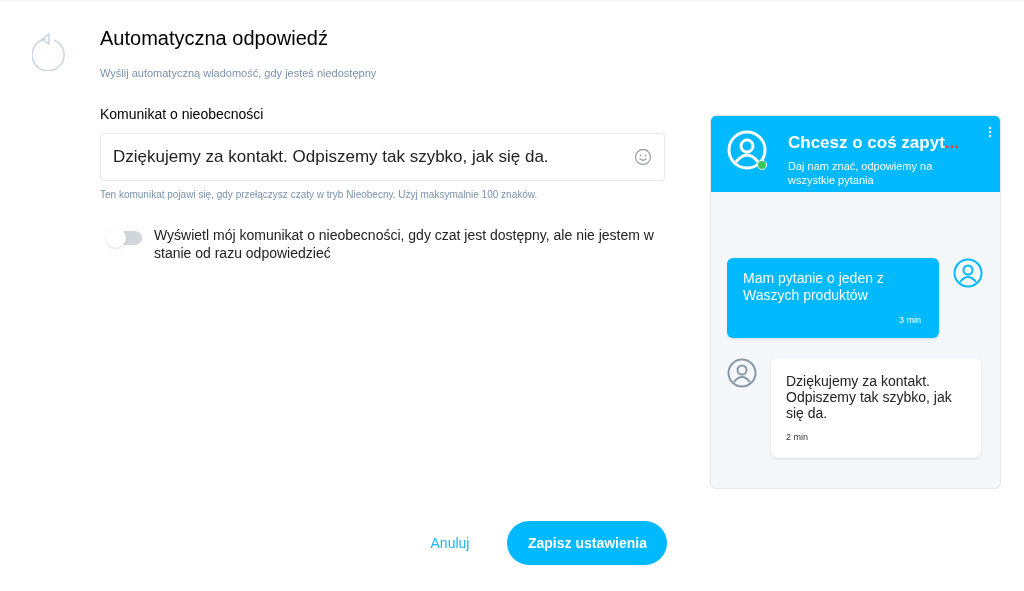 Image resolution: width=1024 pixels, height=591 pixels. What do you see at coordinates (643, 156) in the screenshot?
I see `emoji-icon` at bounding box center [643, 156].